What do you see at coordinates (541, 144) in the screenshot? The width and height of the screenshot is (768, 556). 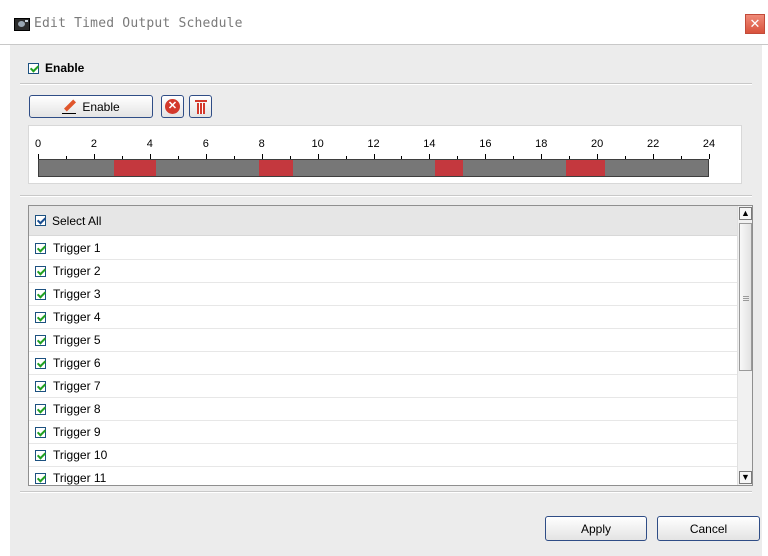 I see `timeline-tick-label: 18` at bounding box center [541, 144].